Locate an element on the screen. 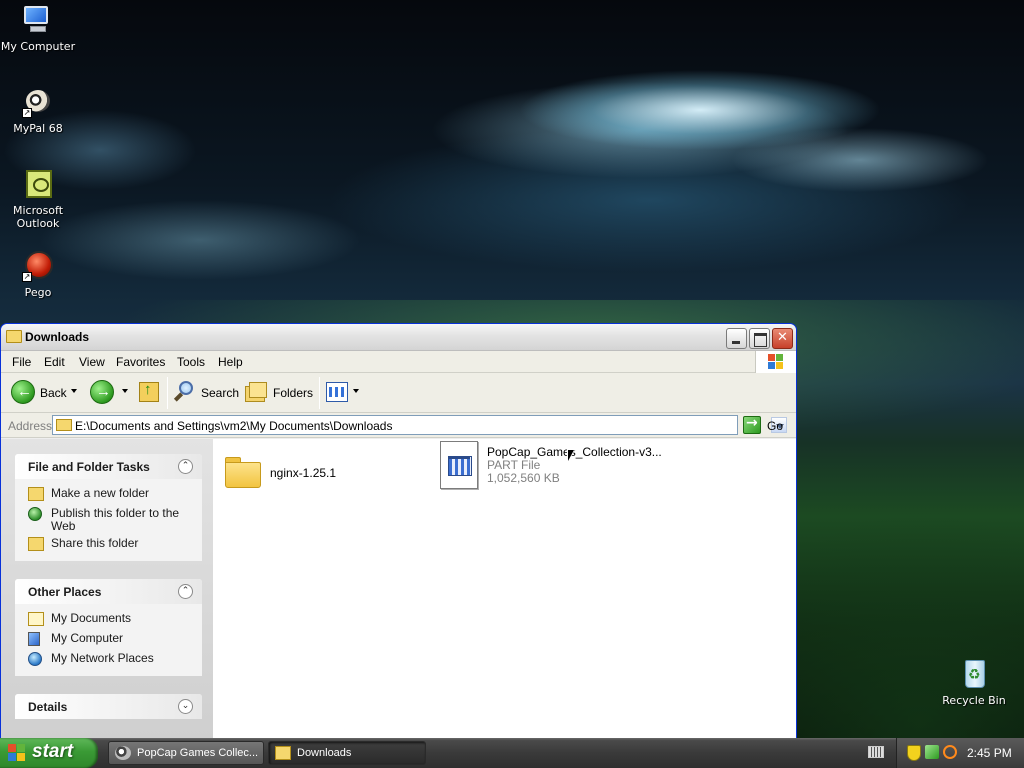  task-make-new-folder: Make a new folder is located at coordinates (108, 495).